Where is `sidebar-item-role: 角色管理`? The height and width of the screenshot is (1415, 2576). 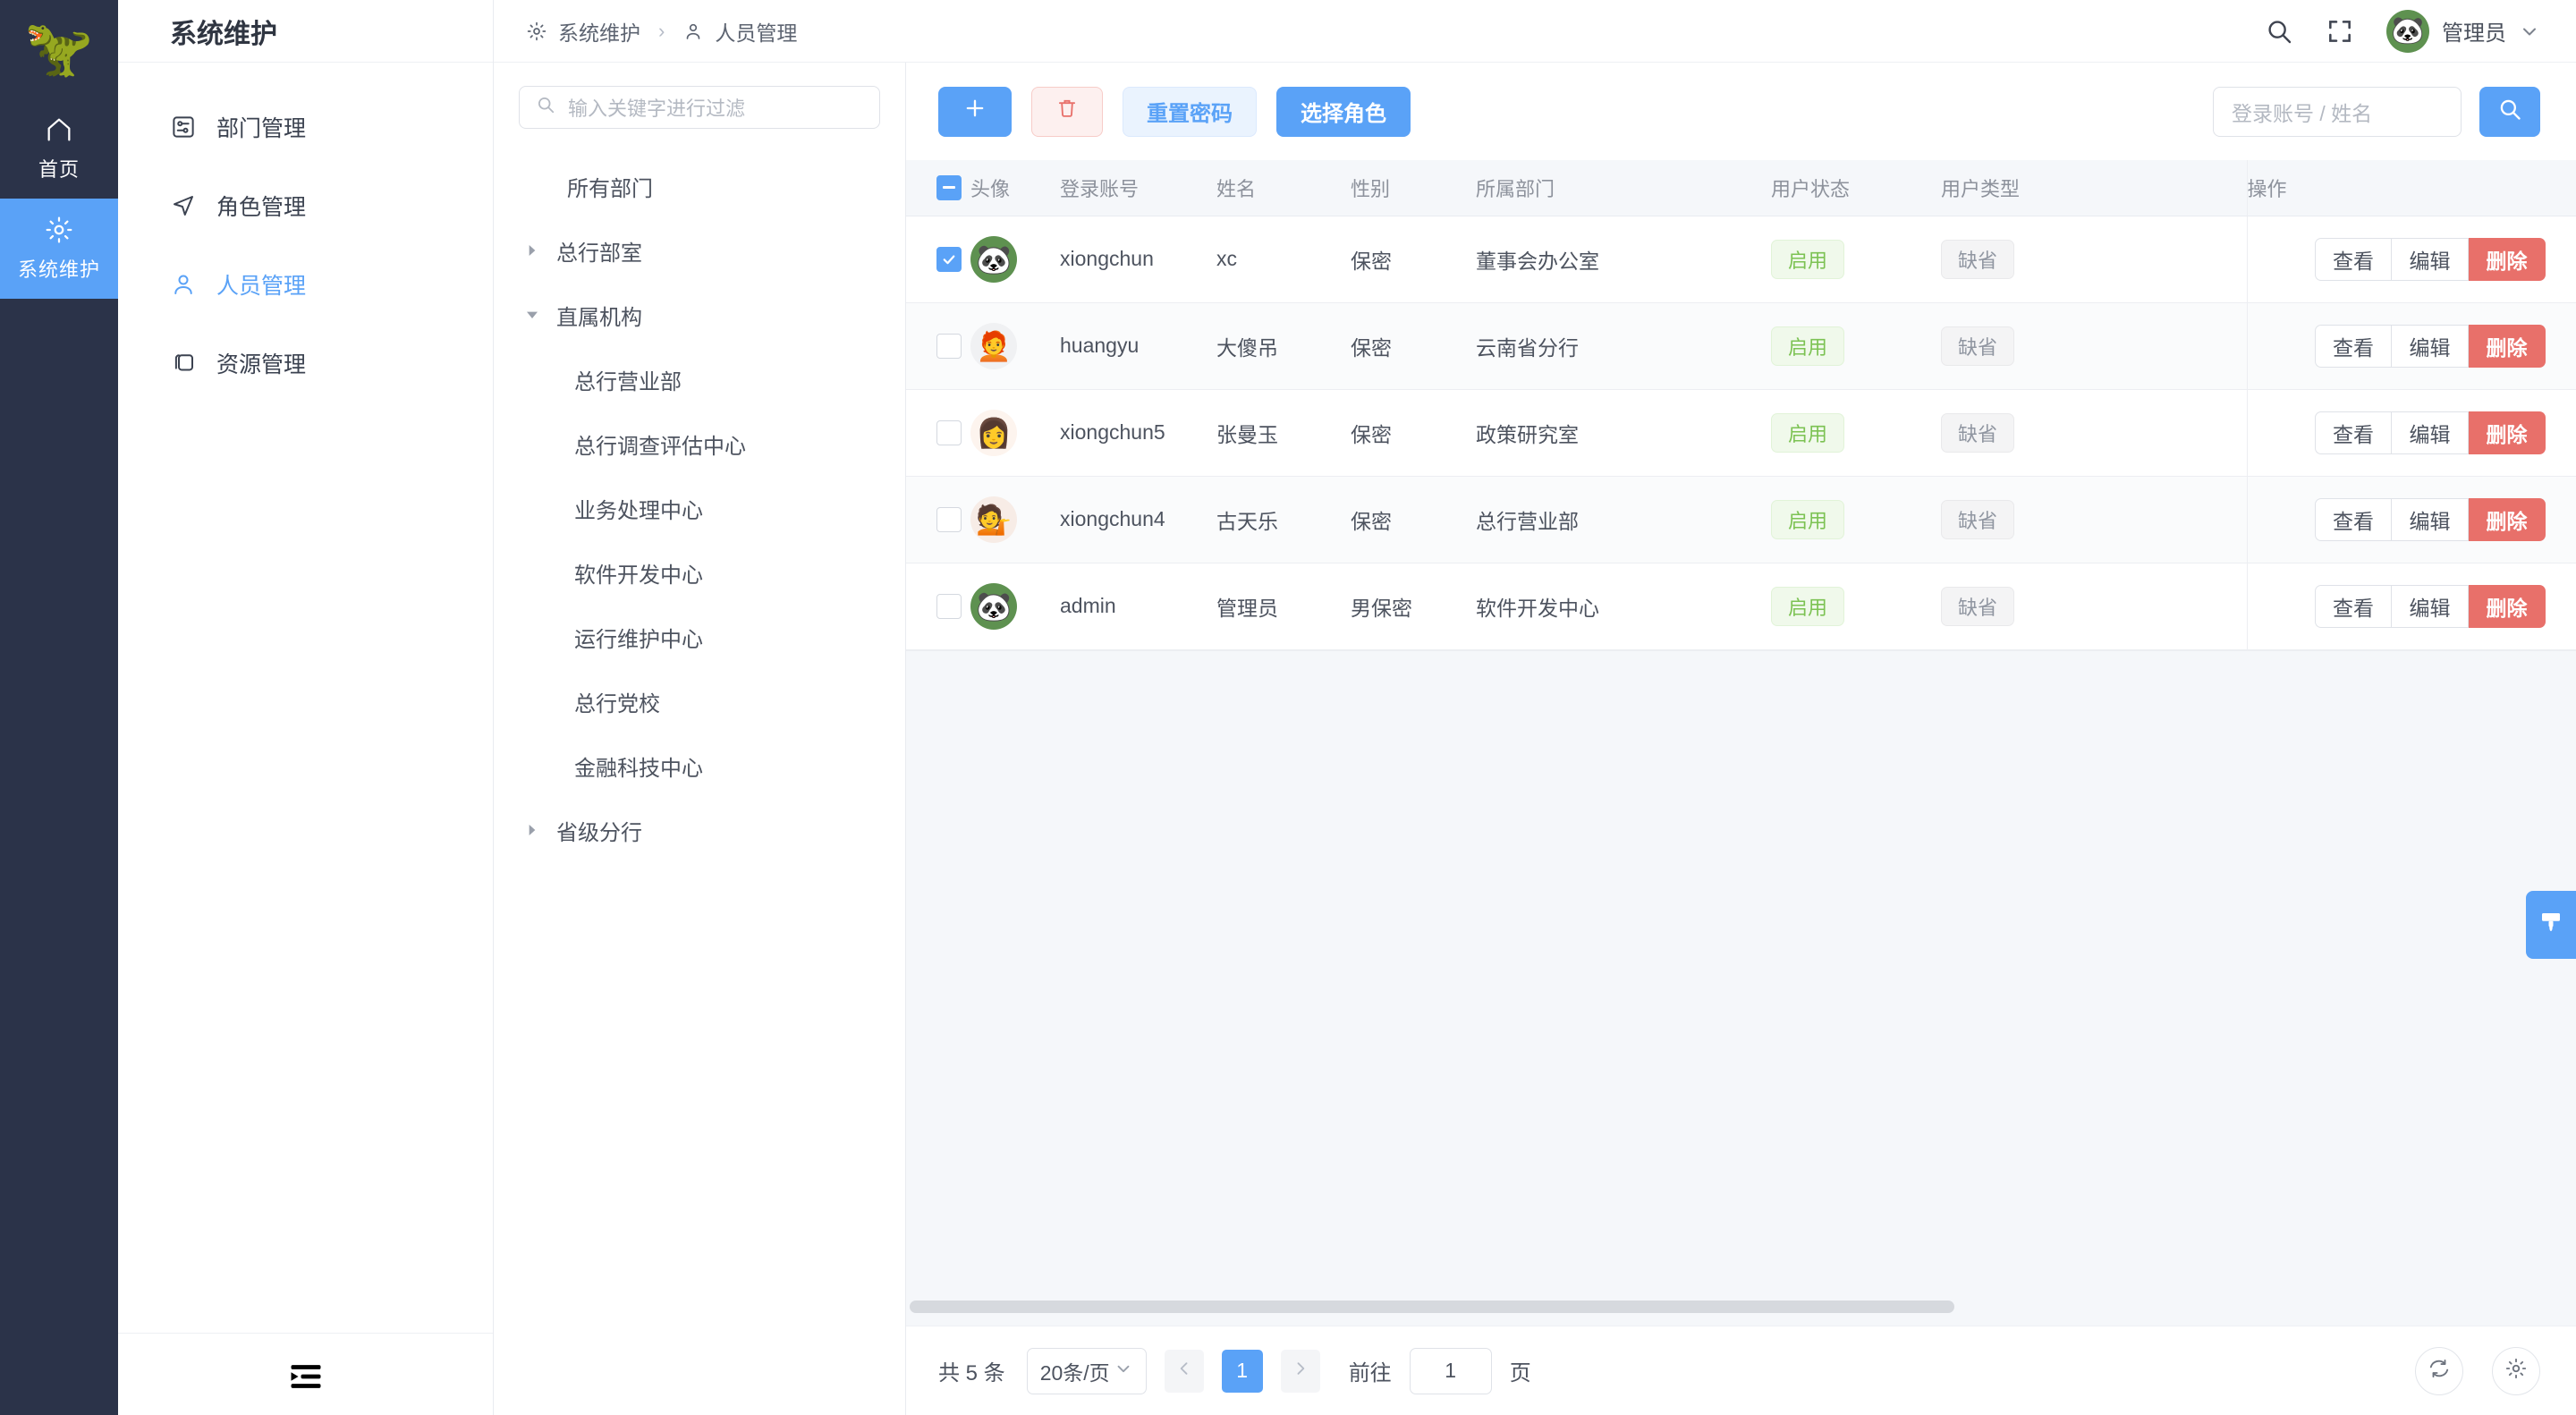
sidebar-item-role: 角色管理 is located at coordinates (305, 205).